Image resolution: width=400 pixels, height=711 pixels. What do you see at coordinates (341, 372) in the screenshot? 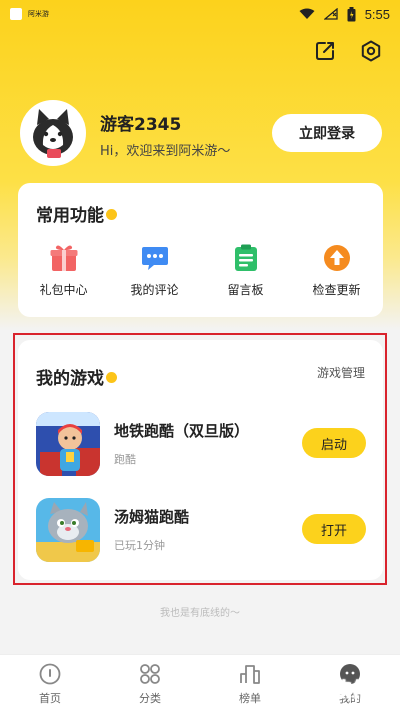
I see `game-management-link: 游戏管理` at bounding box center [341, 372].